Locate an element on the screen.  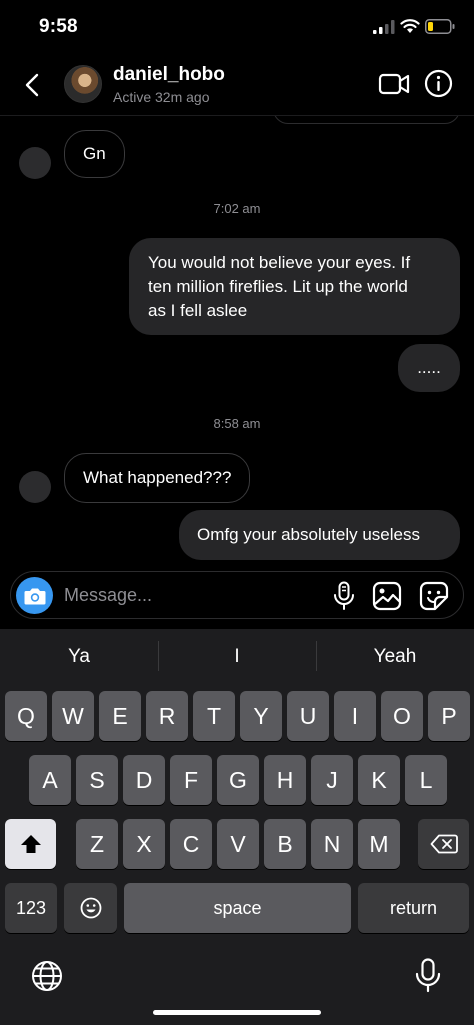
numbers-key: 123 is located at coordinates (31, 908).